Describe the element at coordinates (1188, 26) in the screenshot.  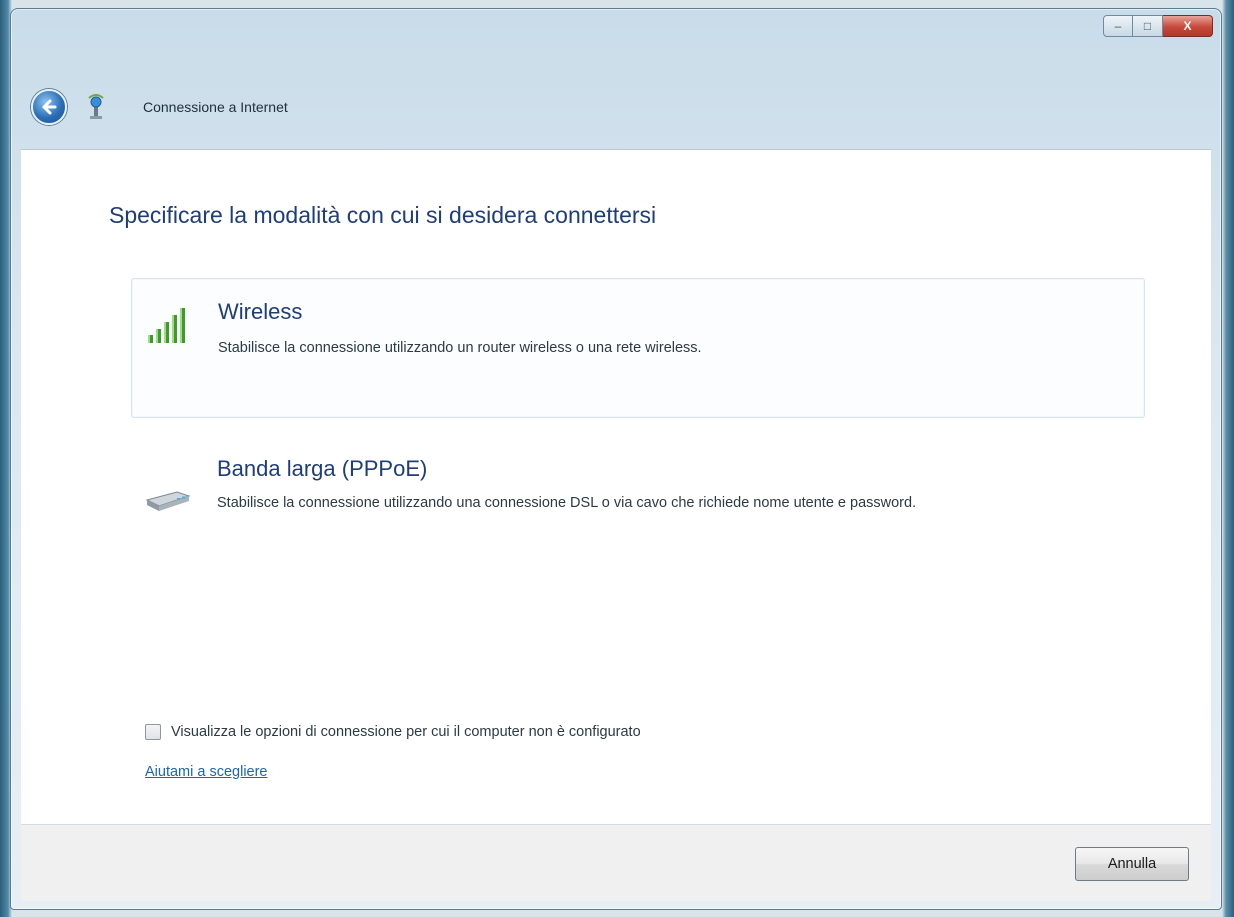
I see `close-button: X` at that location.